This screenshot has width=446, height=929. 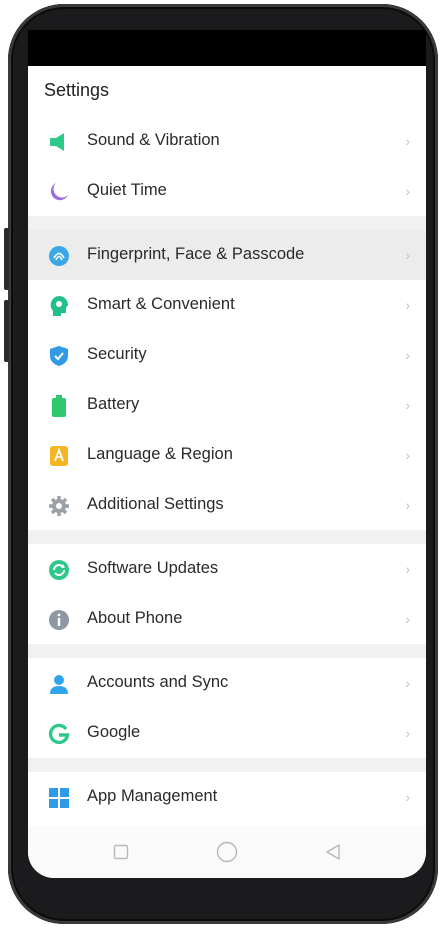 I want to click on page-title: Settings, so click(x=77, y=90).